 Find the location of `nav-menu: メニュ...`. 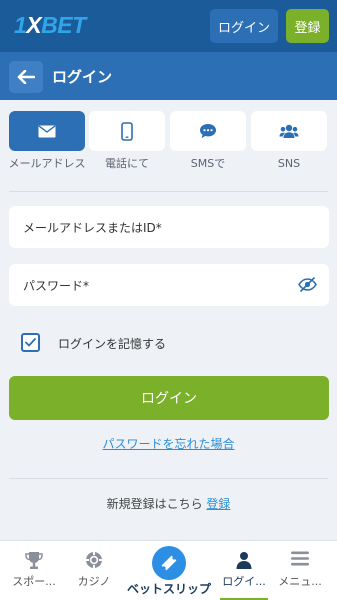

nav-menu: メニュ... is located at coordinates (300, 570).